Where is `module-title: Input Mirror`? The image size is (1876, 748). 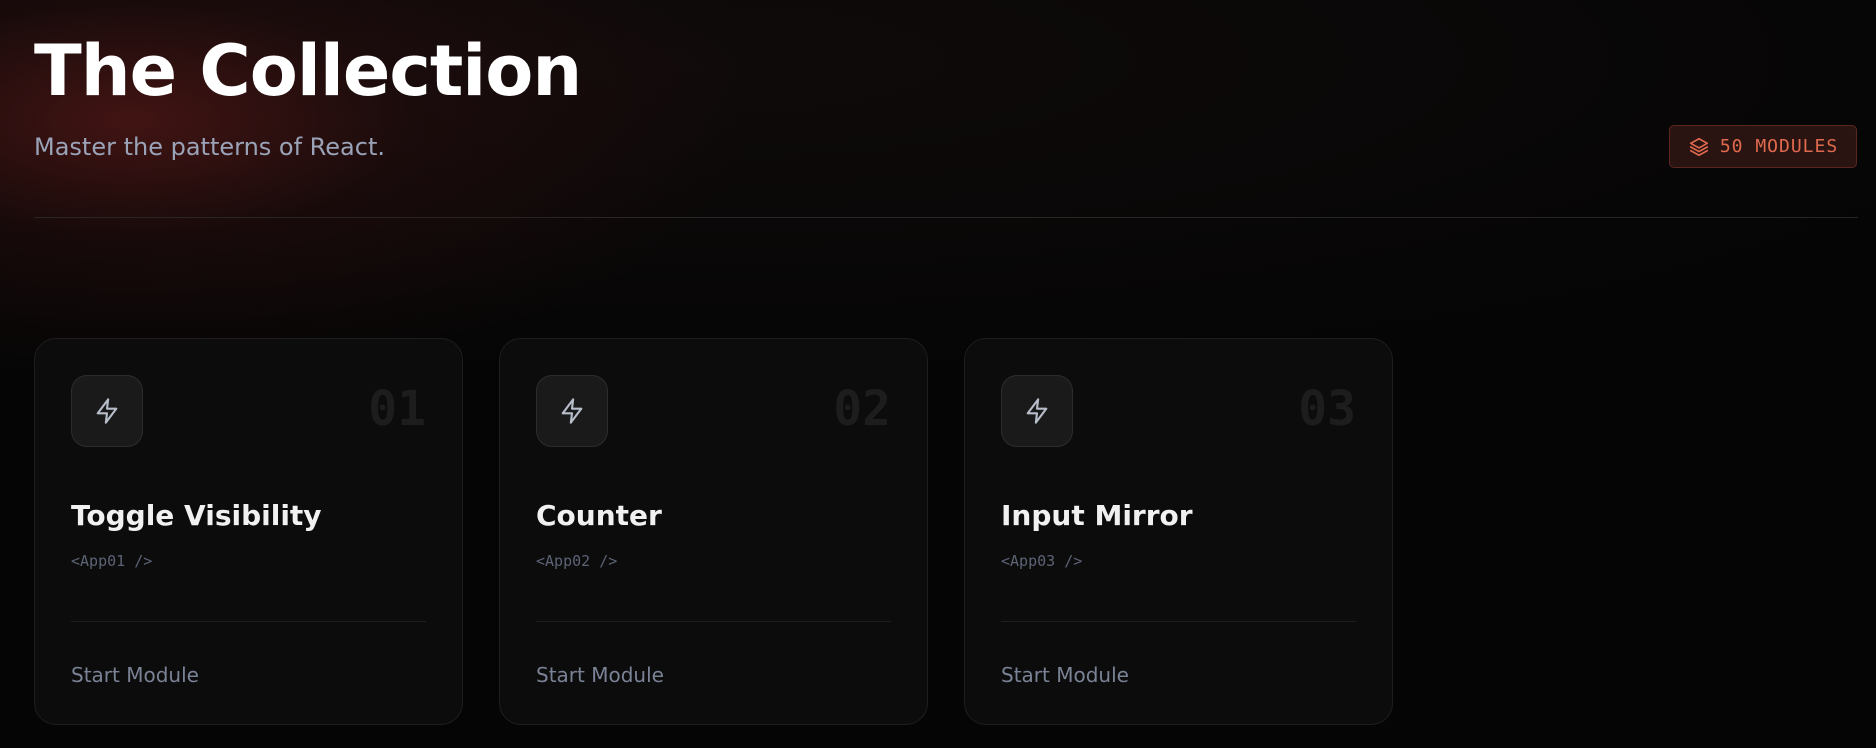 module-title: Input Mirror is located at coordinates (1097, 515).